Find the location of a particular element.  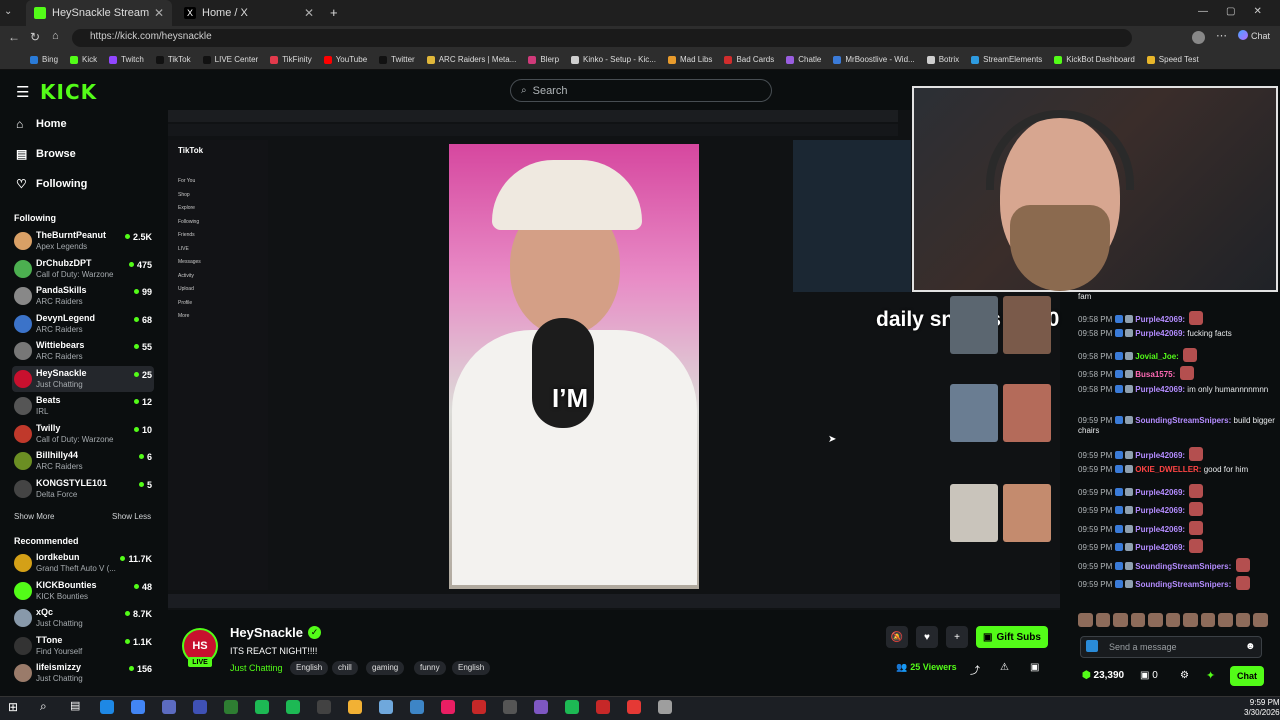

channel-item: Wittiebears ARC Raiders 55 is located at coordinates (83, 351).